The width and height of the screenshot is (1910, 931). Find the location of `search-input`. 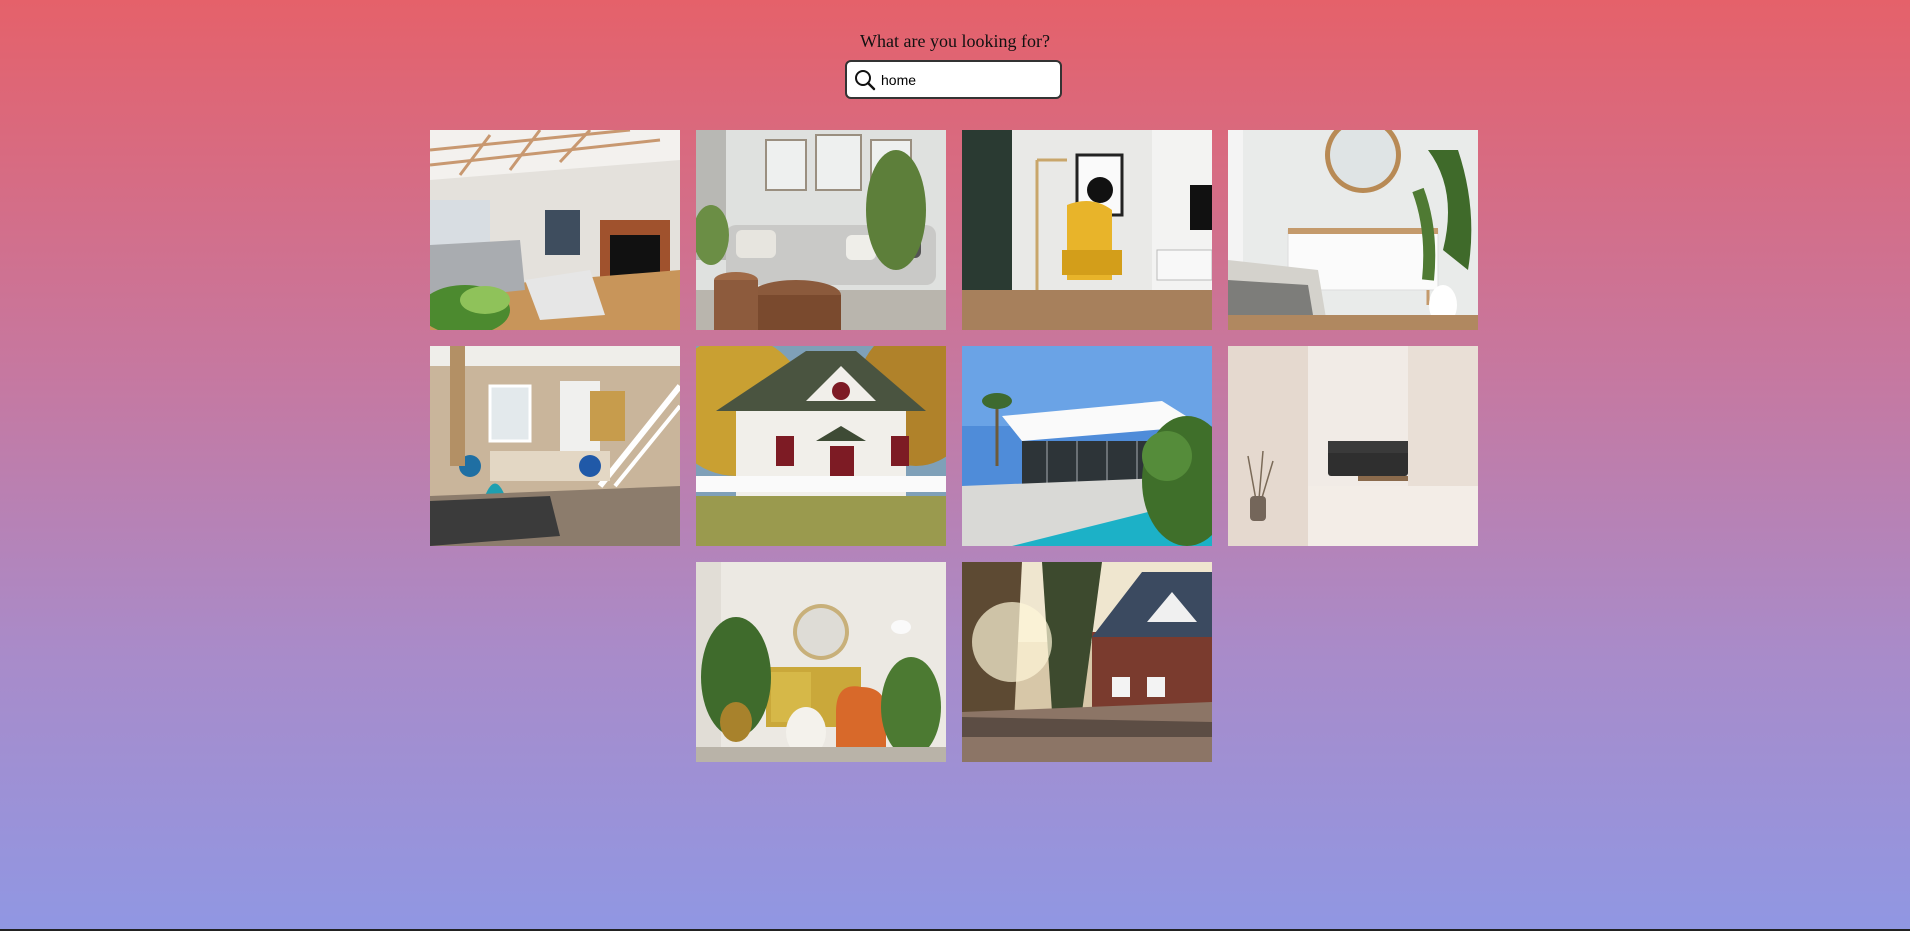

search-input is located at coordinates (966, 79).